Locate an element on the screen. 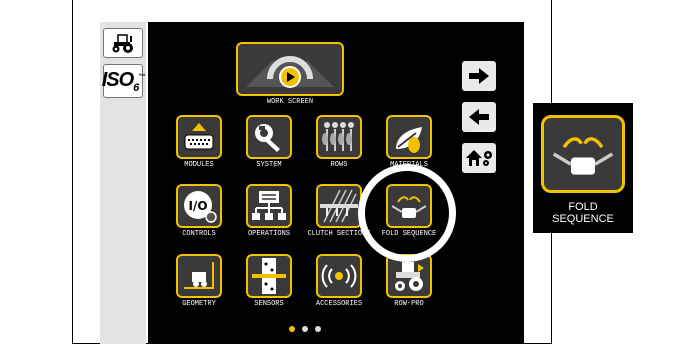 This screenshot has height=344, width=686. fold-sequence-callout-tile is located at coordinates (583, 154).